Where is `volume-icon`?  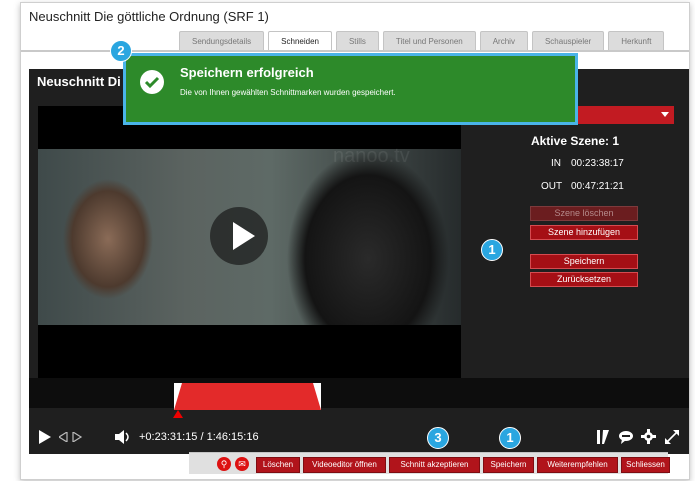
volume-icon is located at coordinates (123, 437).